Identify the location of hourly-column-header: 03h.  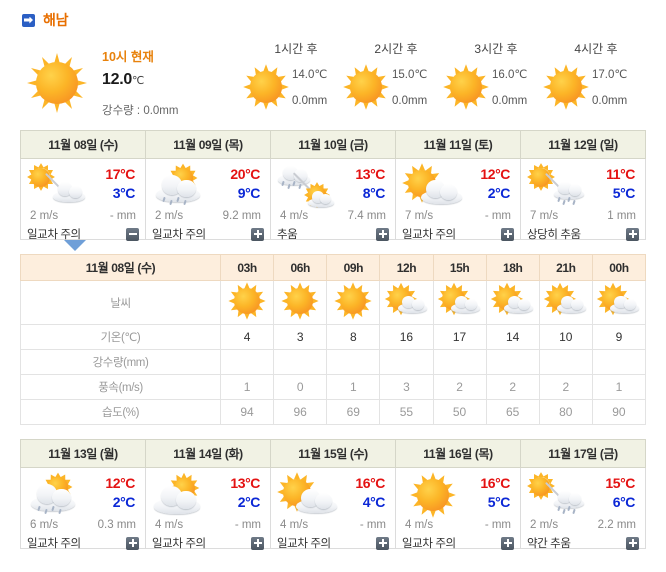
(247, 267).